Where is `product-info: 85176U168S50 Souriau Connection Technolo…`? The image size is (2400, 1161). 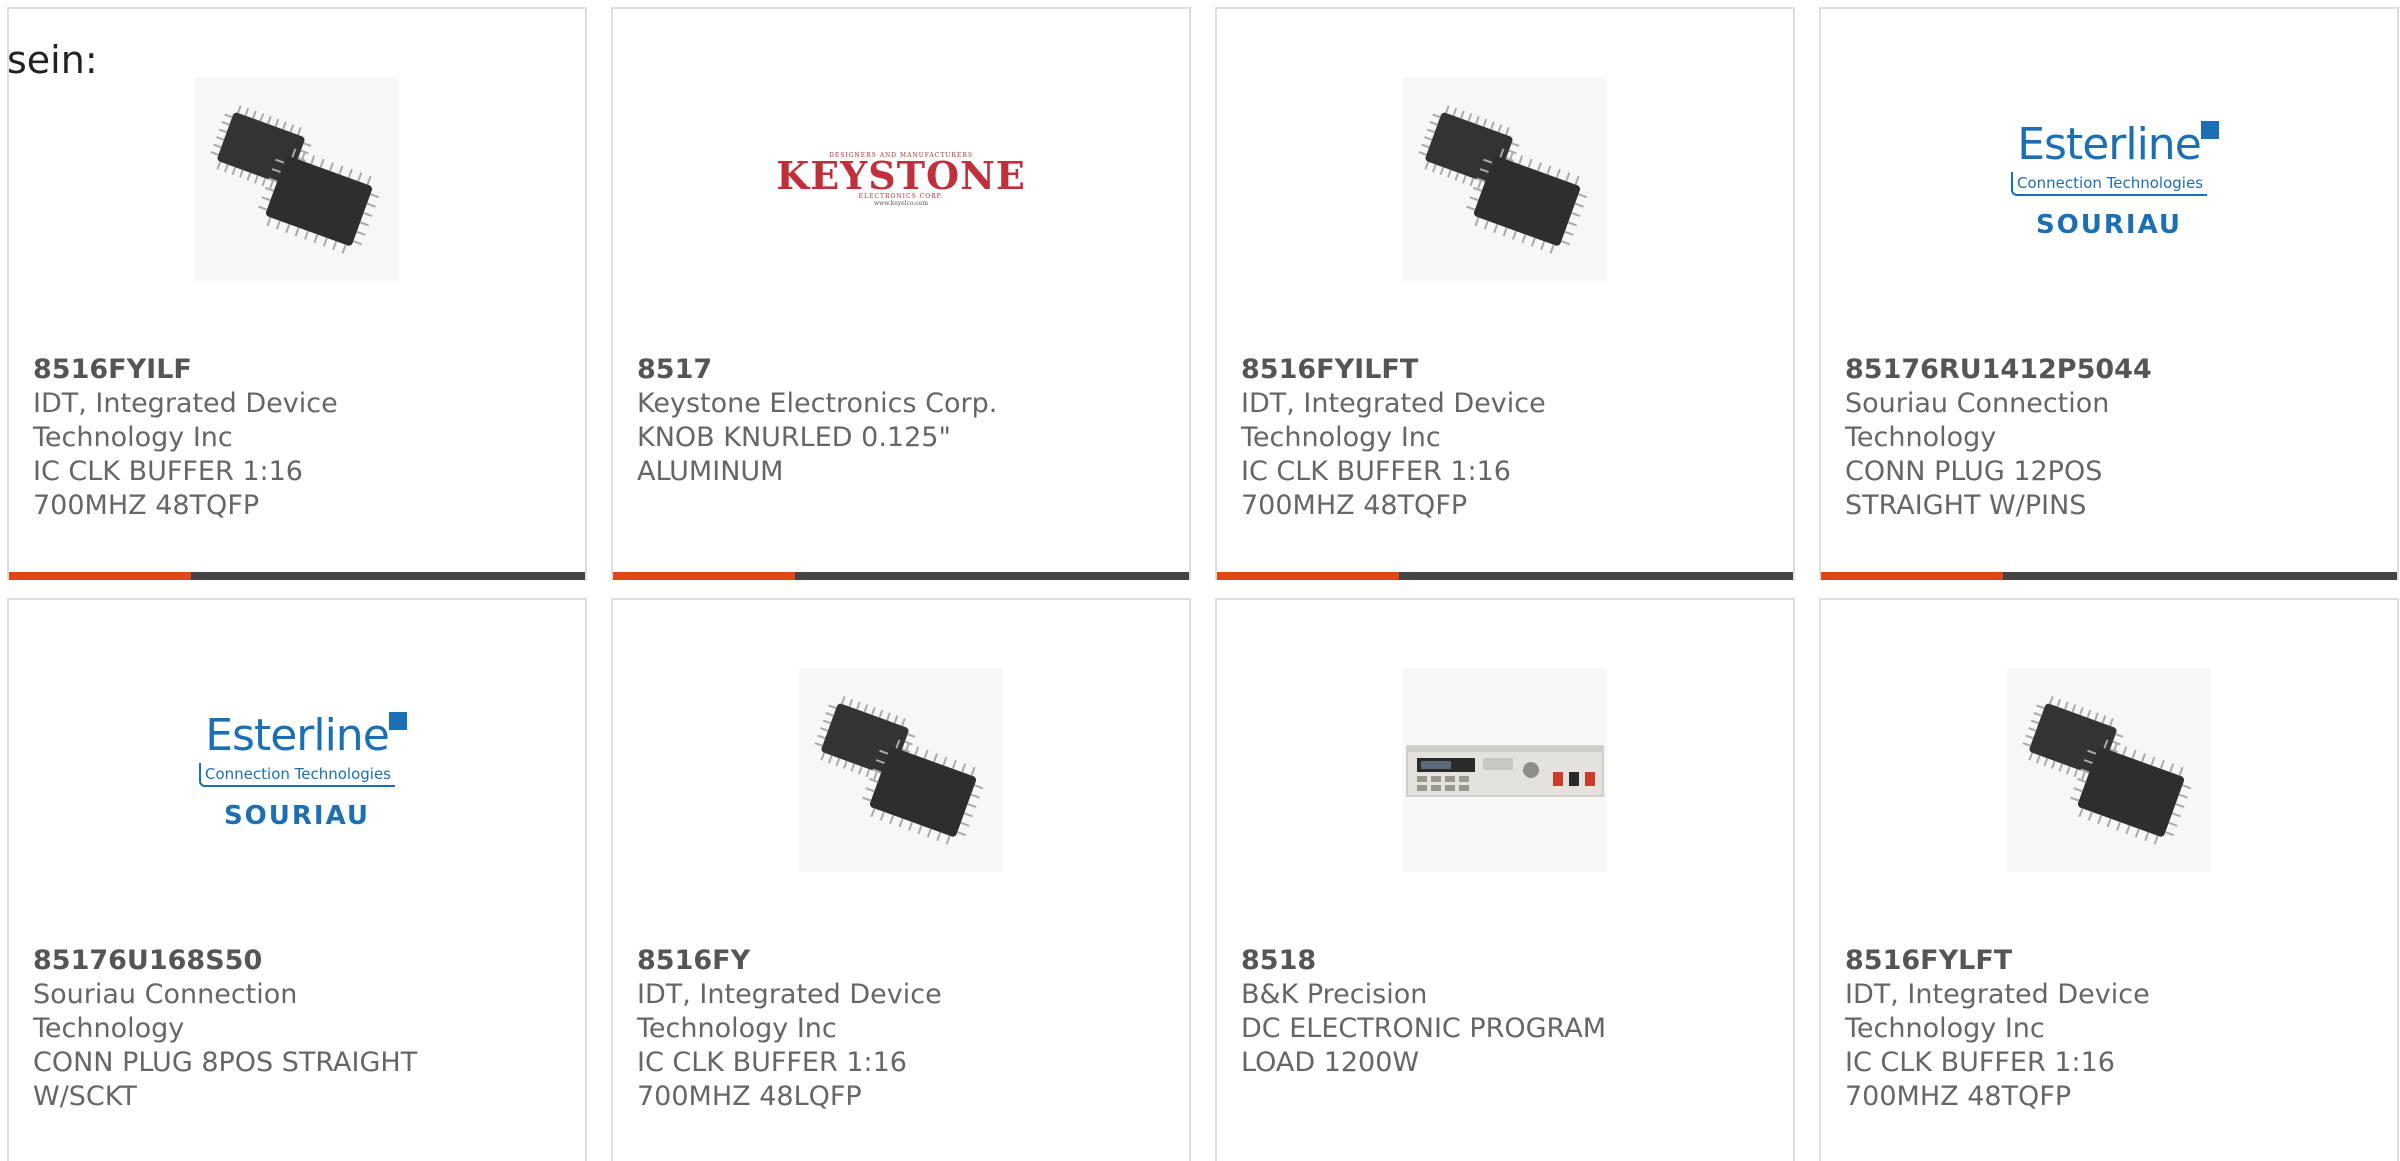 product-info: 85176U168S50 Souriau Connection Technolo… is located at coordinates (299, 1029).